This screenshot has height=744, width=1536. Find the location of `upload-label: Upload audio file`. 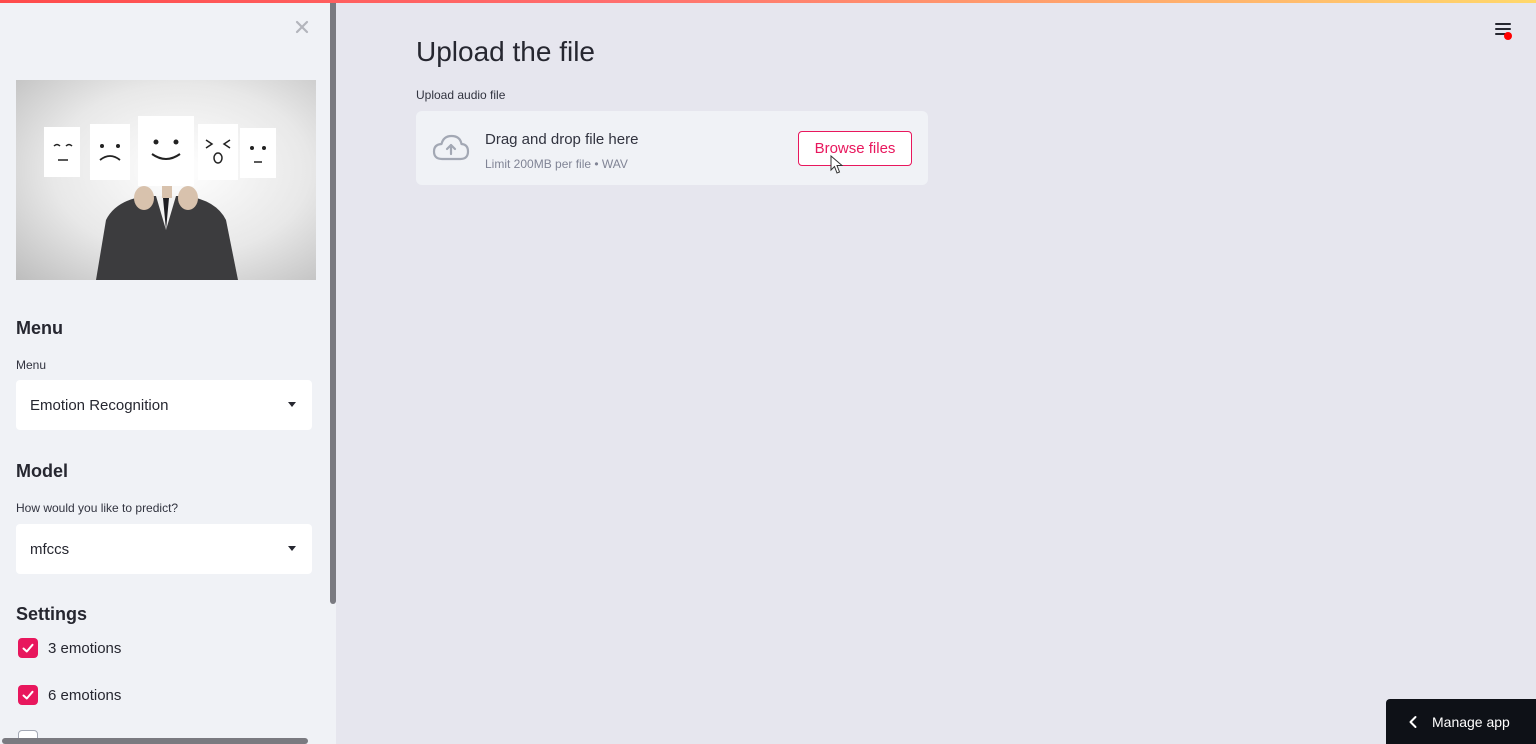

upload-label: Upload audio file is located at coordinates (461, 95).